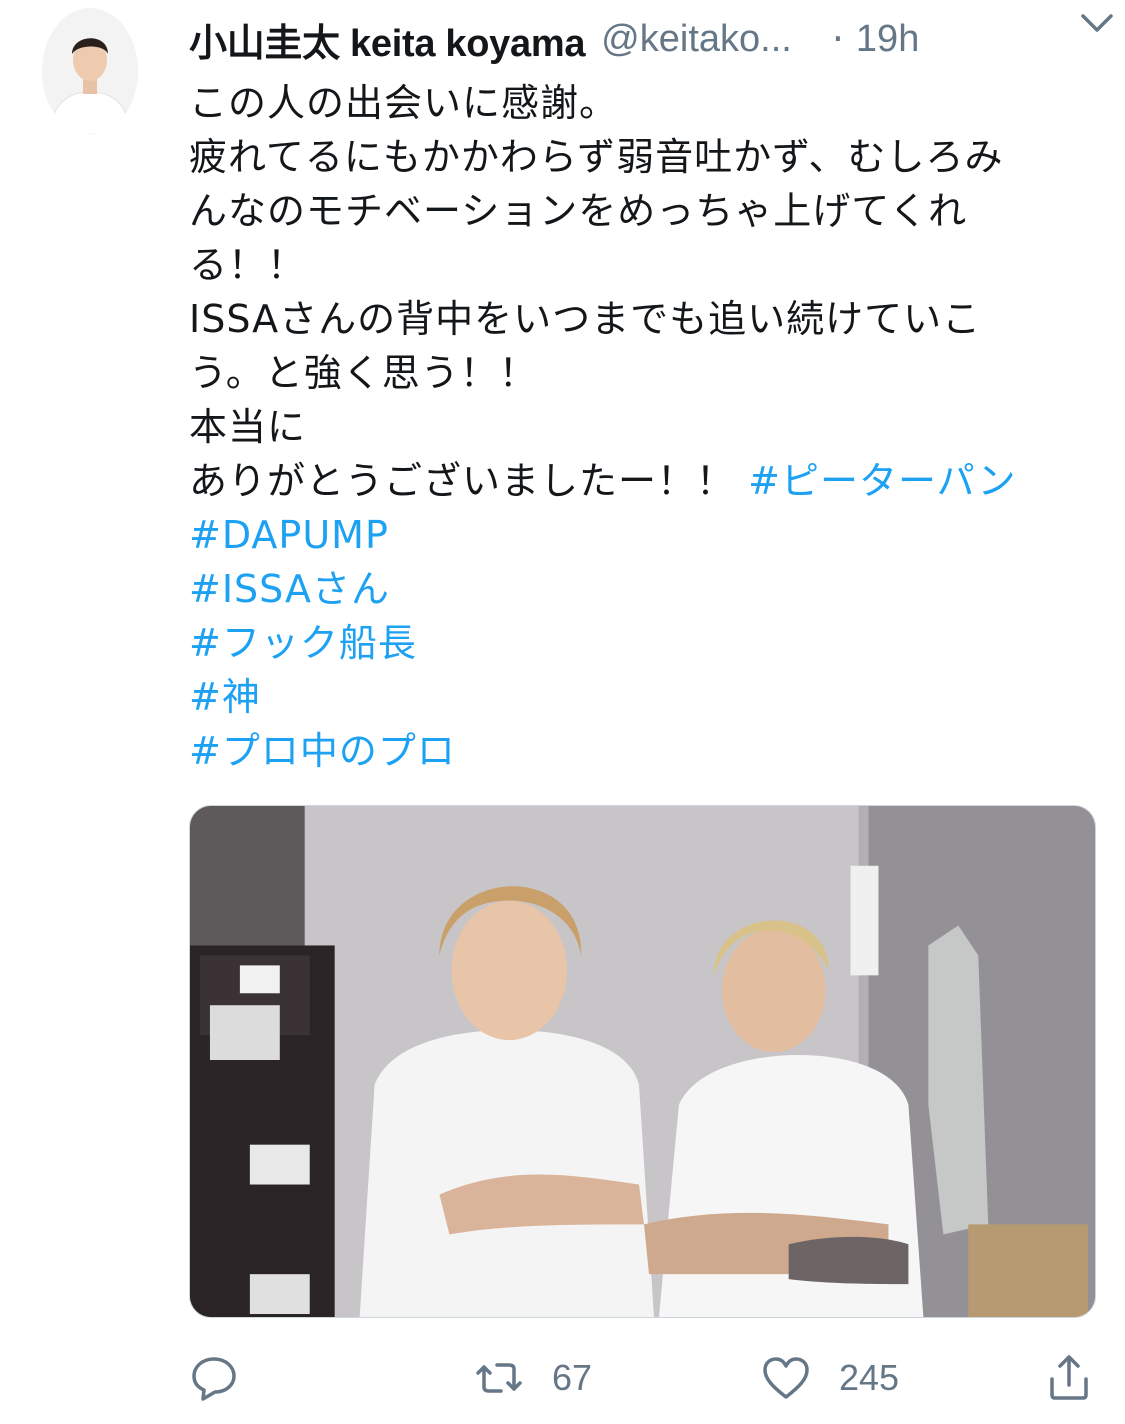  Describe the element at coordinates (214, 1379) in the screenshot. I see `reply-icon` at that location.